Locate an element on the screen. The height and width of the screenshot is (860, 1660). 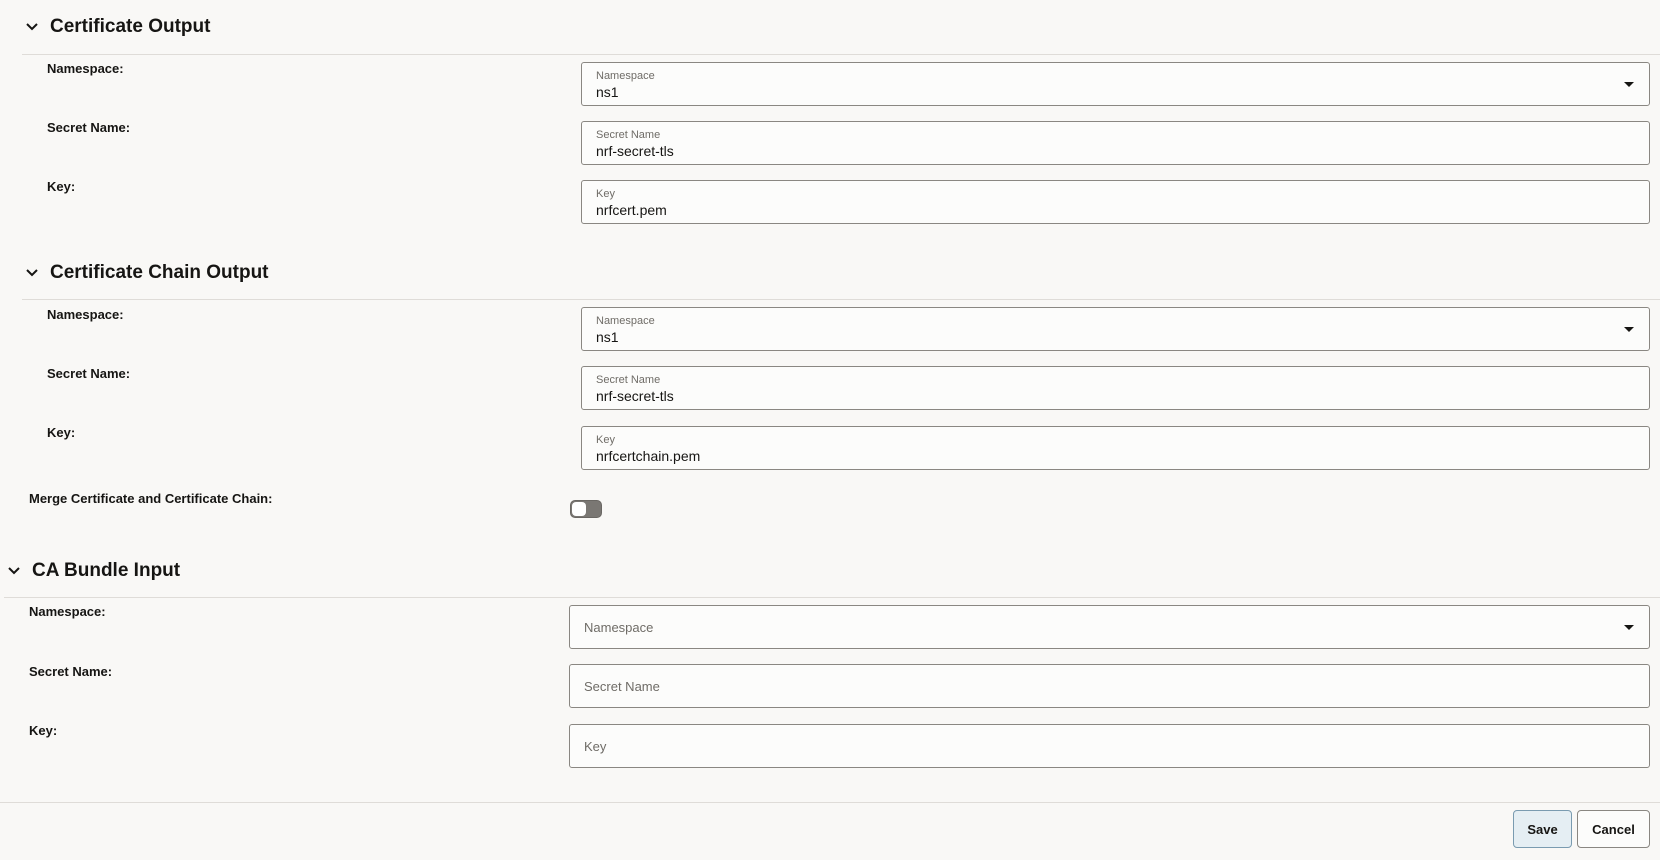
toggle-knob is located at coordinates (579, 509).